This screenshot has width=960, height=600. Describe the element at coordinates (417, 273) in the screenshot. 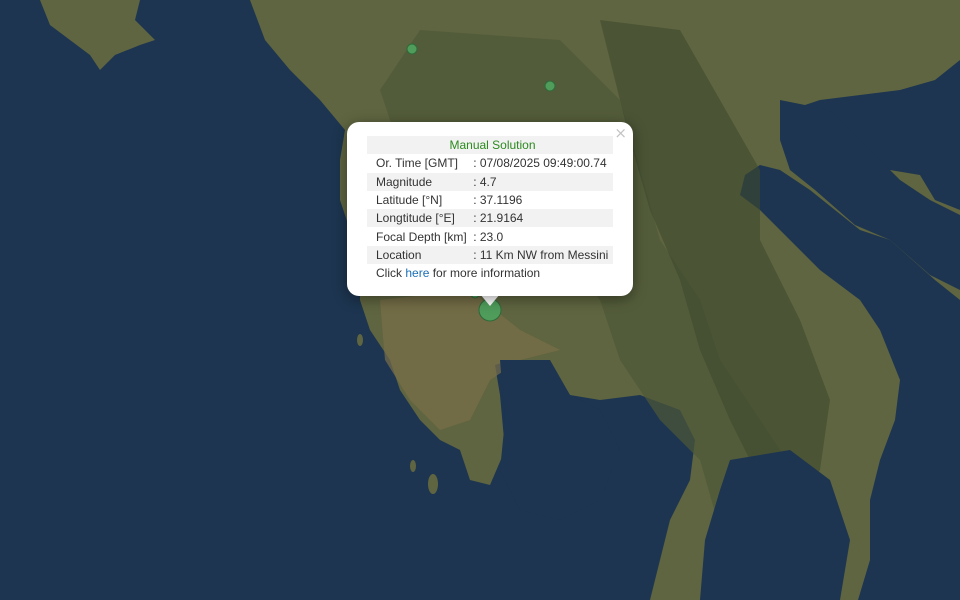

I see `more-info-link: here` at that location.